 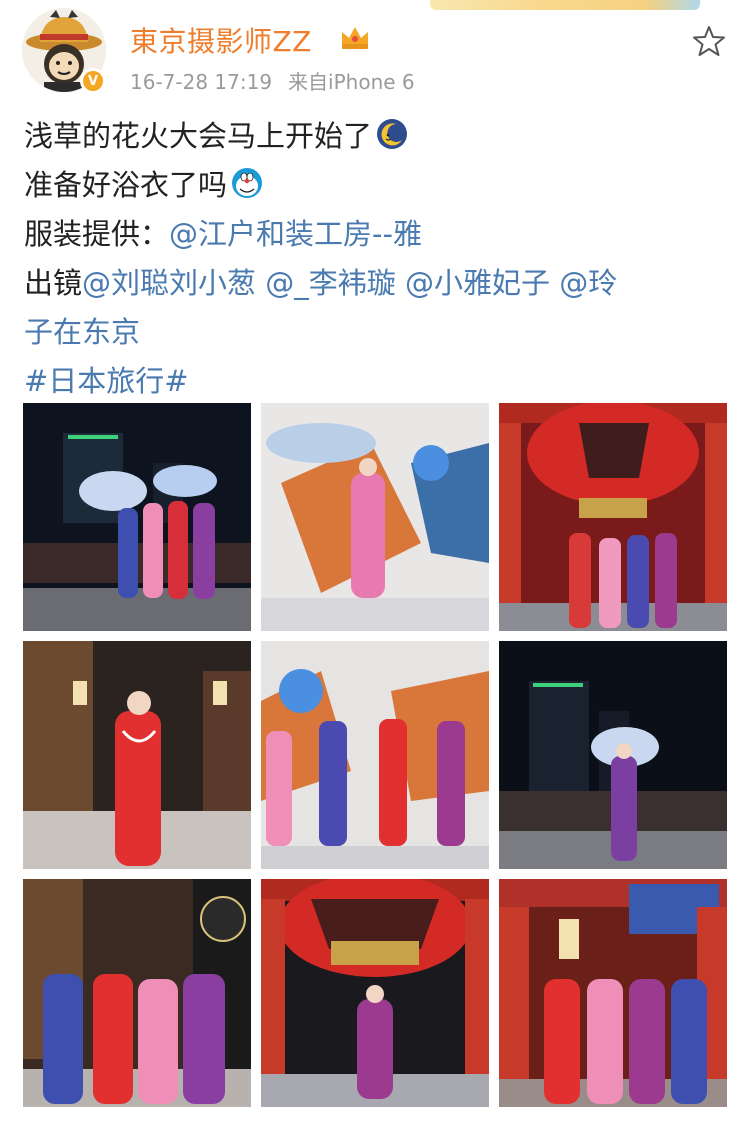 What do you see at coordinates (106, 381) in the screenshot?
I see `hashtag-japan-travel: #日本旅行#` at bounding box center [106, 381].